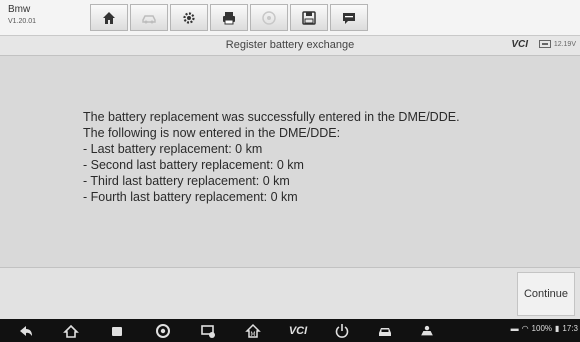 This screenshot has height=342, width=580. I want to click on continue-button: Continue, so click(546, 294).